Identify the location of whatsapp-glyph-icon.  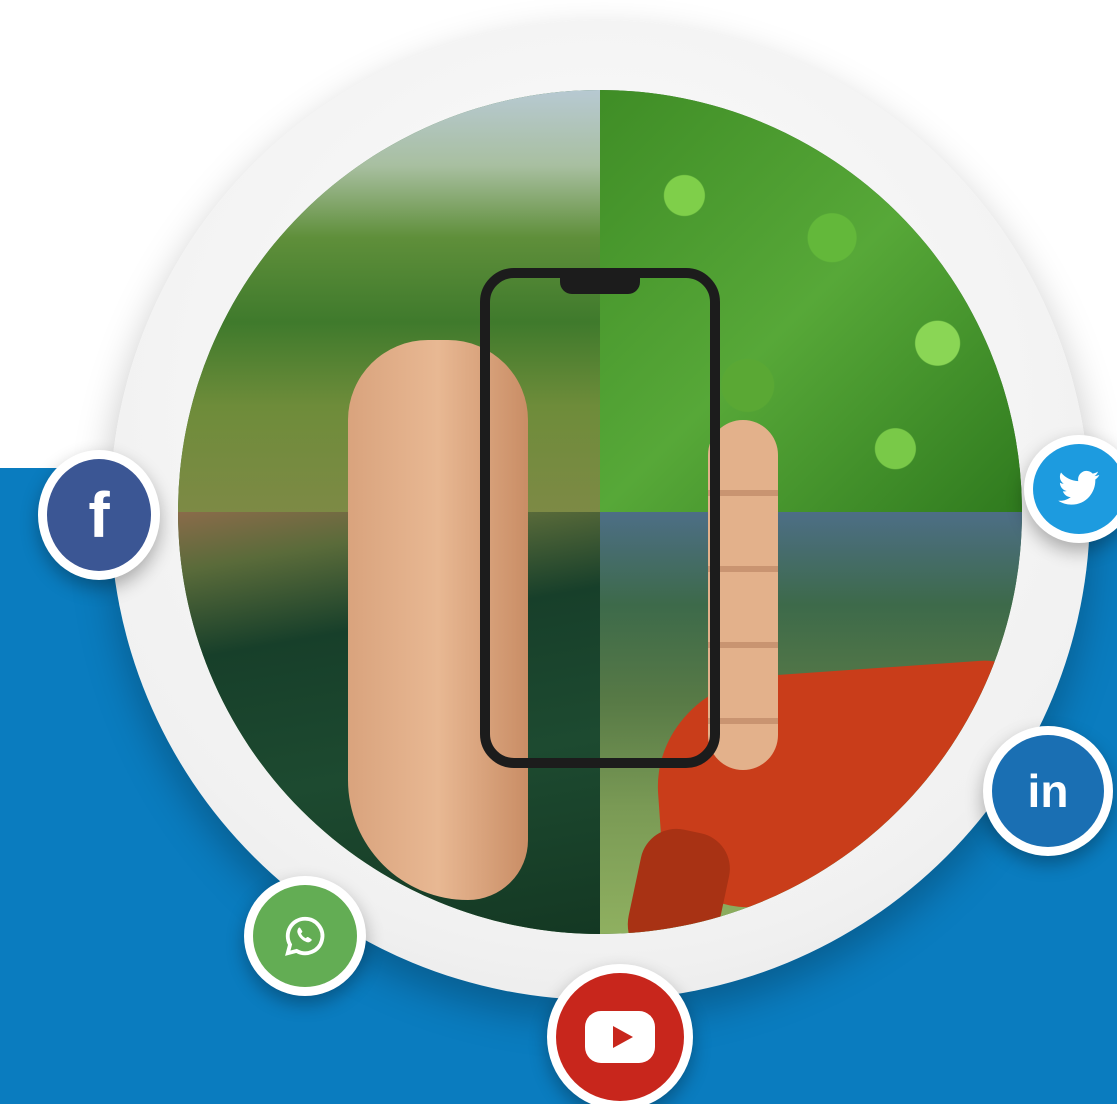
(305, 936).